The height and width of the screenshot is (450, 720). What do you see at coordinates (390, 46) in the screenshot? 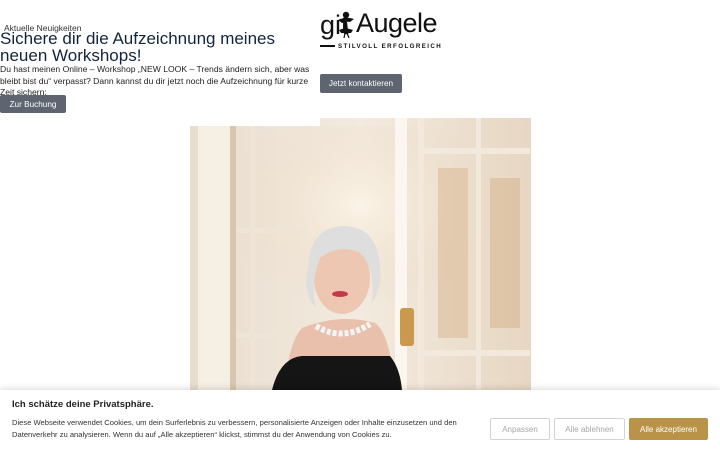
I see `logo-tagline: STILVOLL ERFOLGREICH` at bounding box center [390, 46].